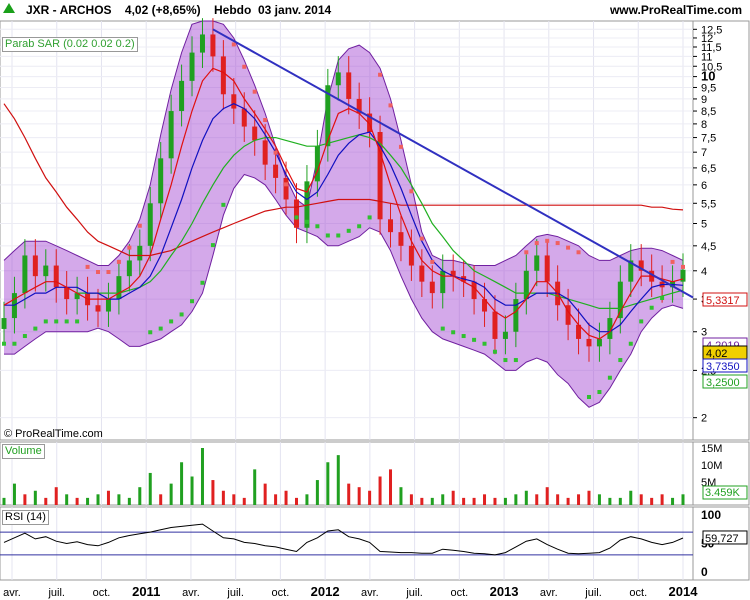  Describe the element at coordinates (708, 483) in the screenshot. I see `volume-tick-label: 5M` at that location.